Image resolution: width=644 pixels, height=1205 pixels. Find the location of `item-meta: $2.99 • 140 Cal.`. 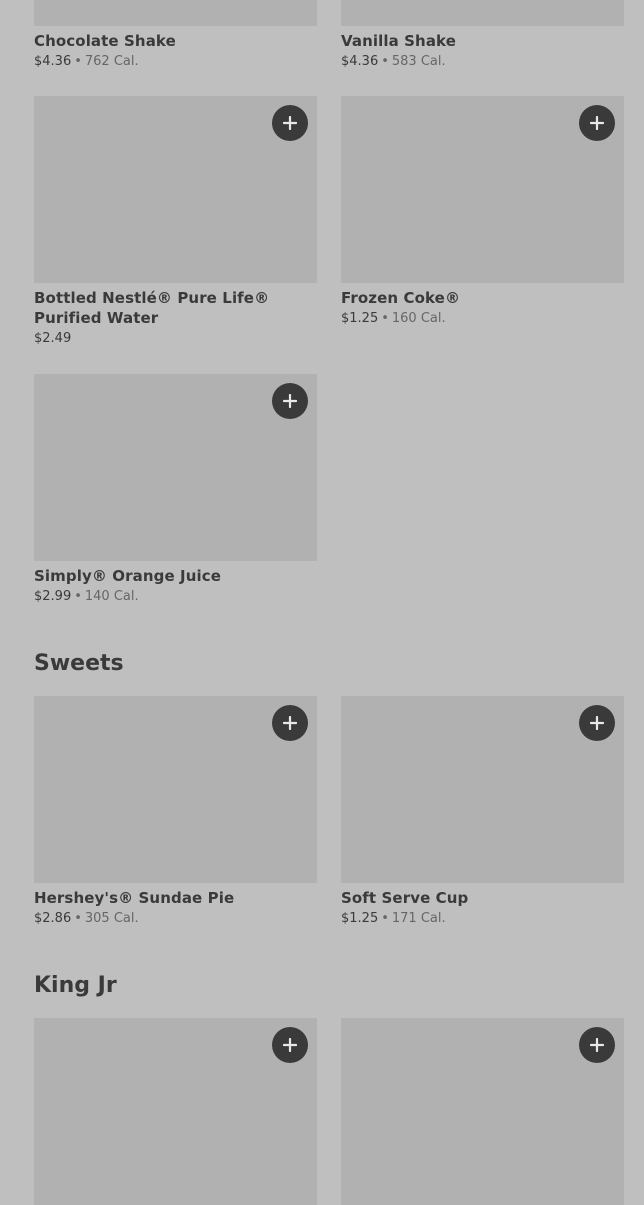

item-meta: $2.99 • 140 Cal. is located at coordinates (175, 597).